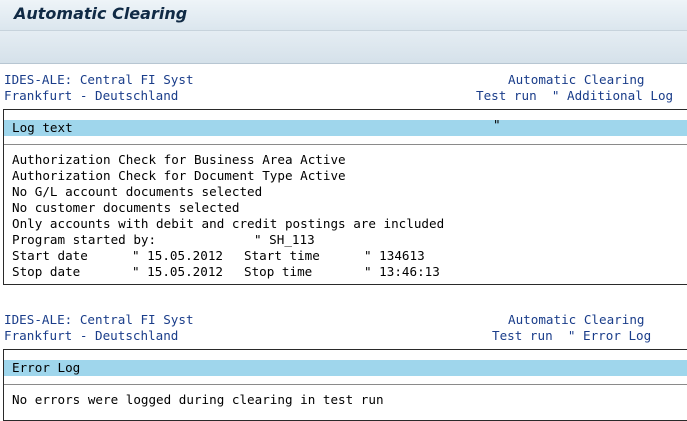 The height and width of the screenshot is (421, 687). Describe the element at coordinates (46, 271) in the screenshot. I see `stop-date-label: Stop date` at that location.